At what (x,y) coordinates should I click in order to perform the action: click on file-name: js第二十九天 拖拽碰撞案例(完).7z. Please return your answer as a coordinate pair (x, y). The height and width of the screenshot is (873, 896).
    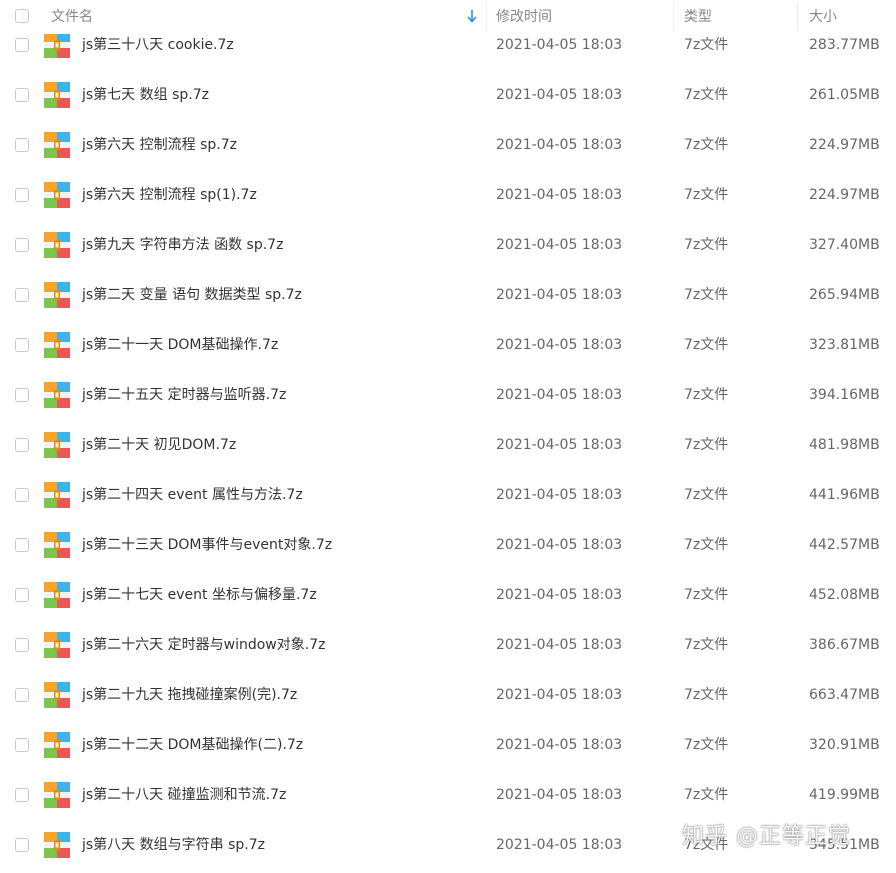
    Looking at the image, I should click on (189, 695).